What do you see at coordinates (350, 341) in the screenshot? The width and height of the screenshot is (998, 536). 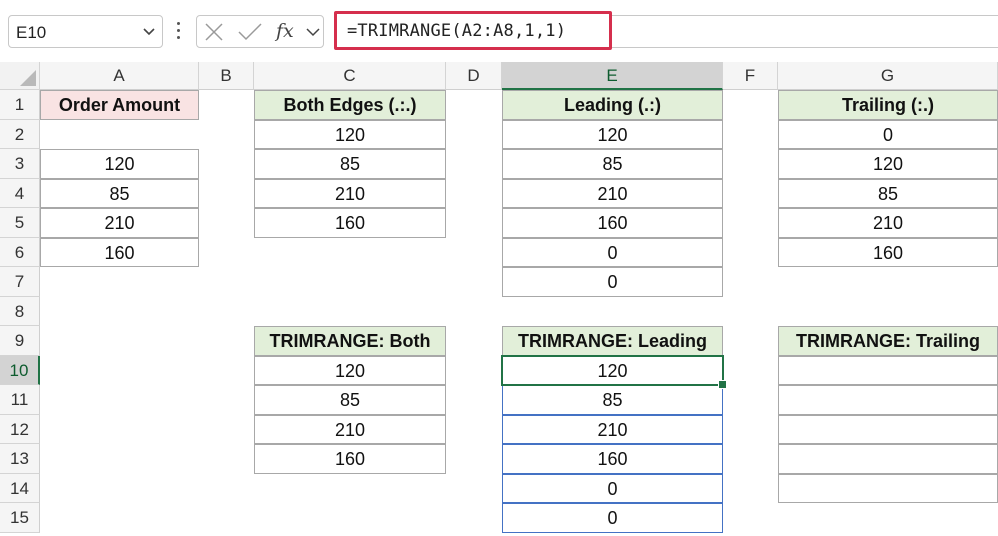 I see `cell-c9: TRIMRANGE: Both` at bounding box center [350, 341].